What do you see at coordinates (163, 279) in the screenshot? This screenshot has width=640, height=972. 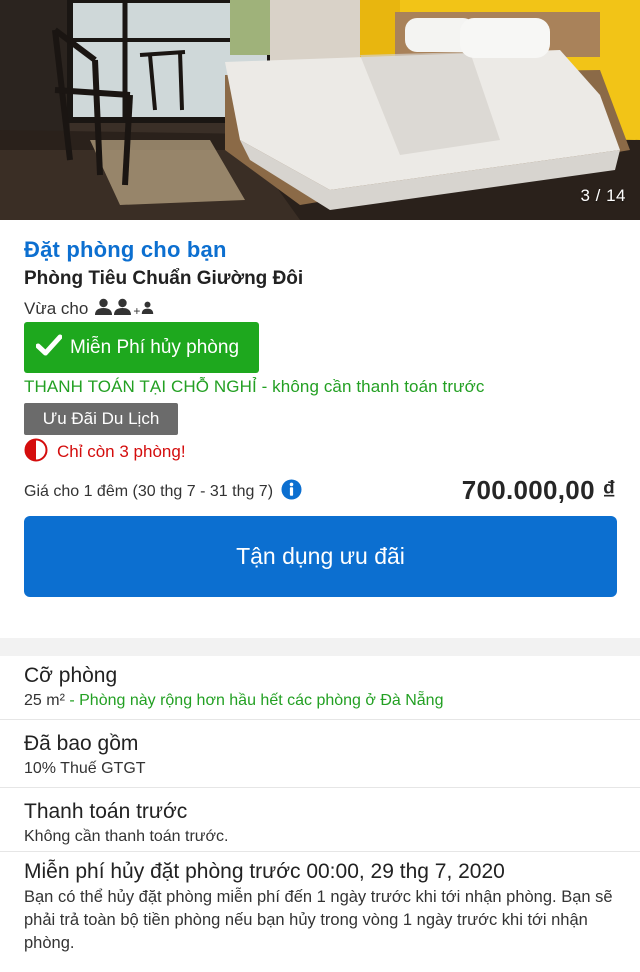 I see `room-name: Phòng Tiêu Chuẩn Giường Đôi` at bounding box center [163, 279].